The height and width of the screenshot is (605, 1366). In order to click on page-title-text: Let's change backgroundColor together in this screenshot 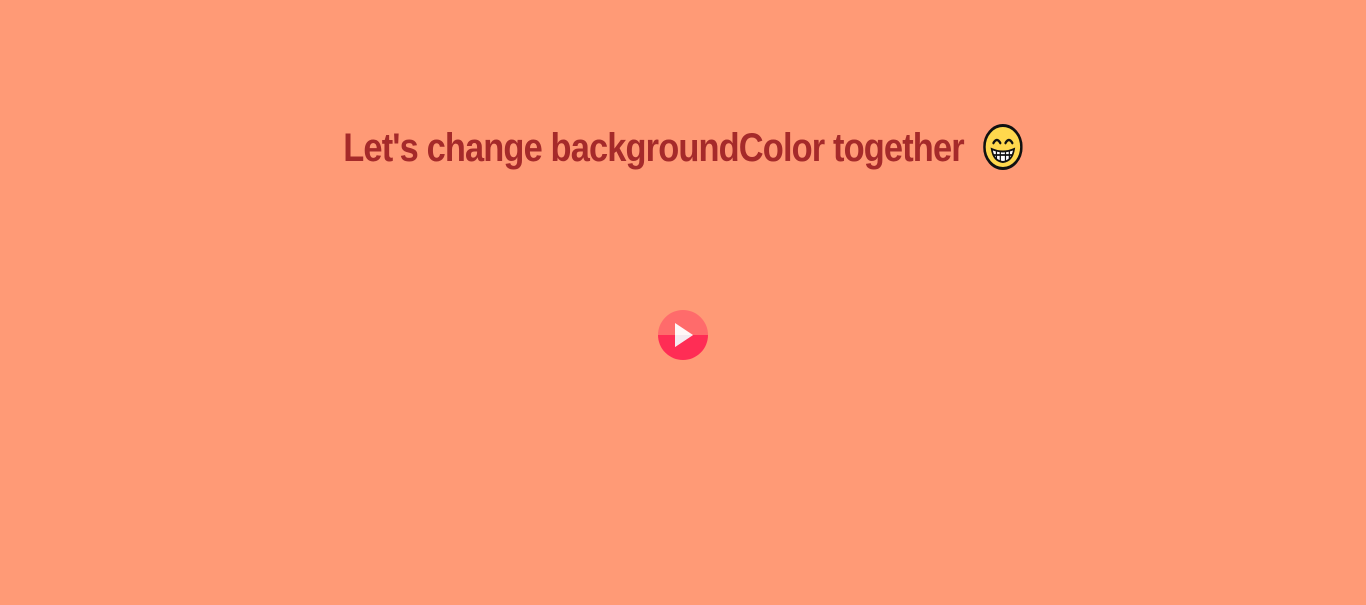, I will do `click(653, 147)`.